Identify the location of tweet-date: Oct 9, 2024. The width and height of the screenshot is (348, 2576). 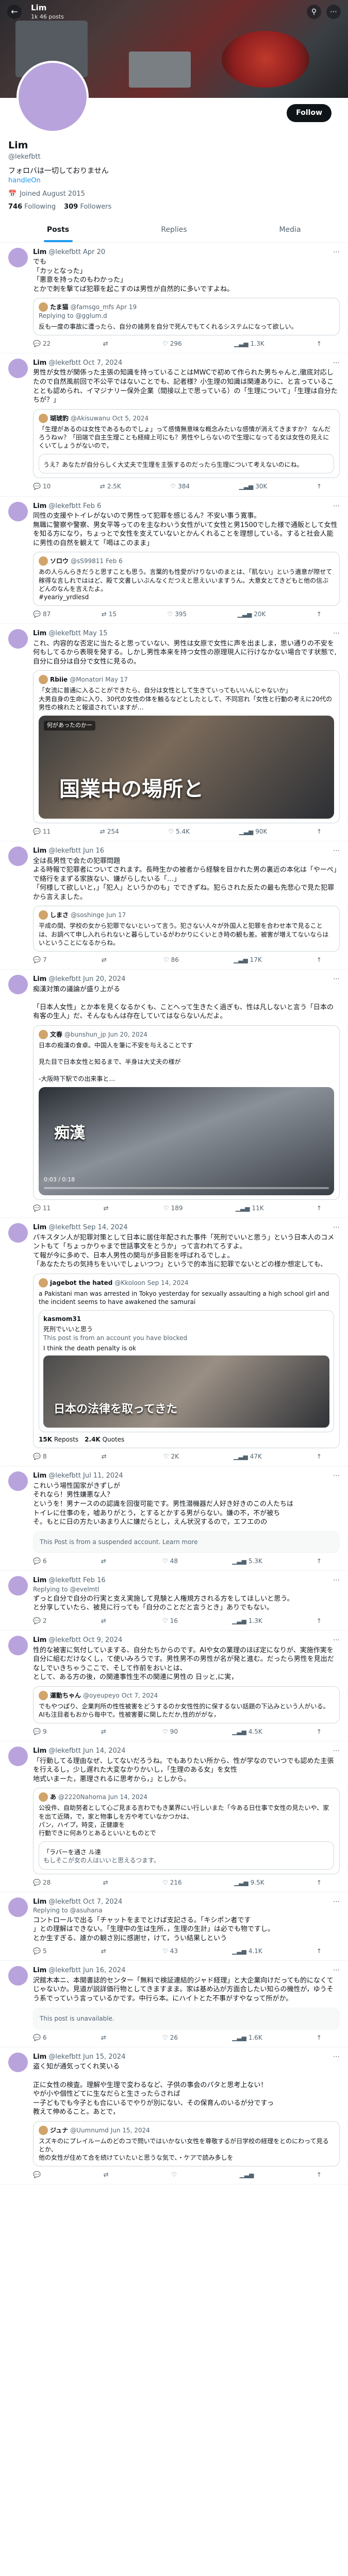
(102, 1640).